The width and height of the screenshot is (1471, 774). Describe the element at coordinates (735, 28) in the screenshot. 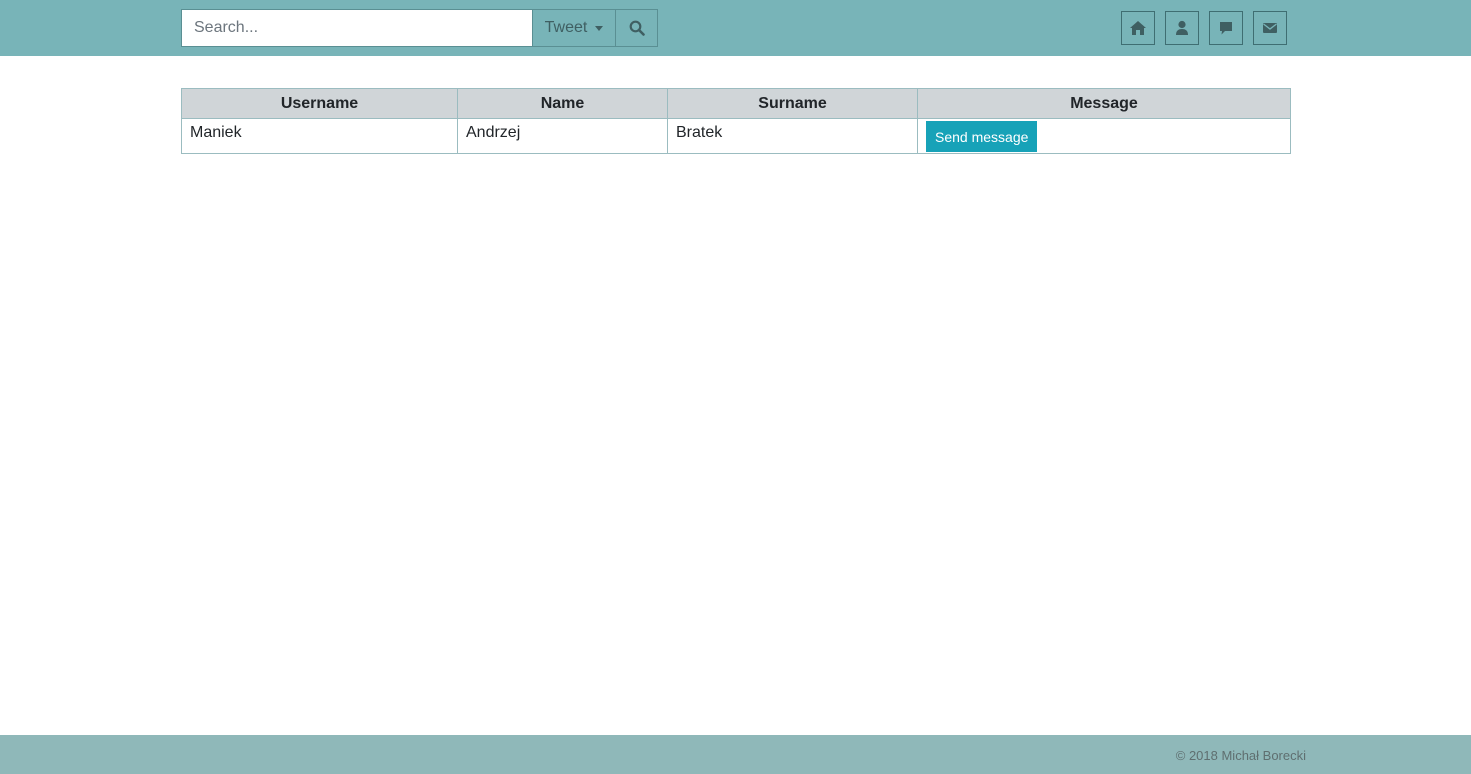

I see `top-navbar: Tweet` at that location.